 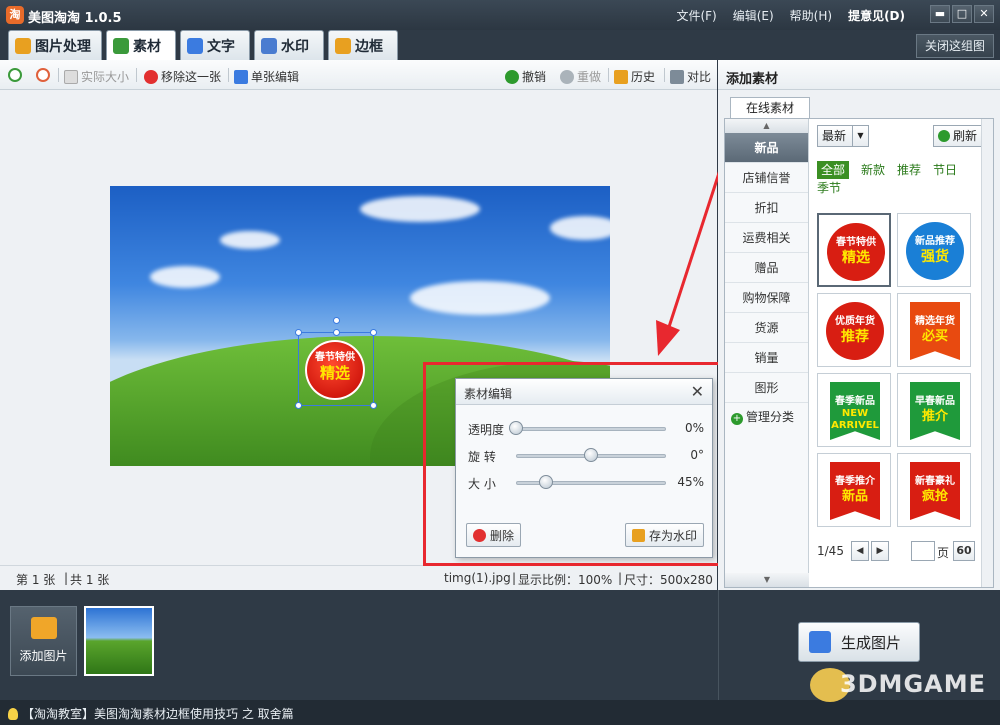 What do you see at coordinates (43, 628) in the screenshot?
I see `add-image-icon` at bounding box center [43, 628].